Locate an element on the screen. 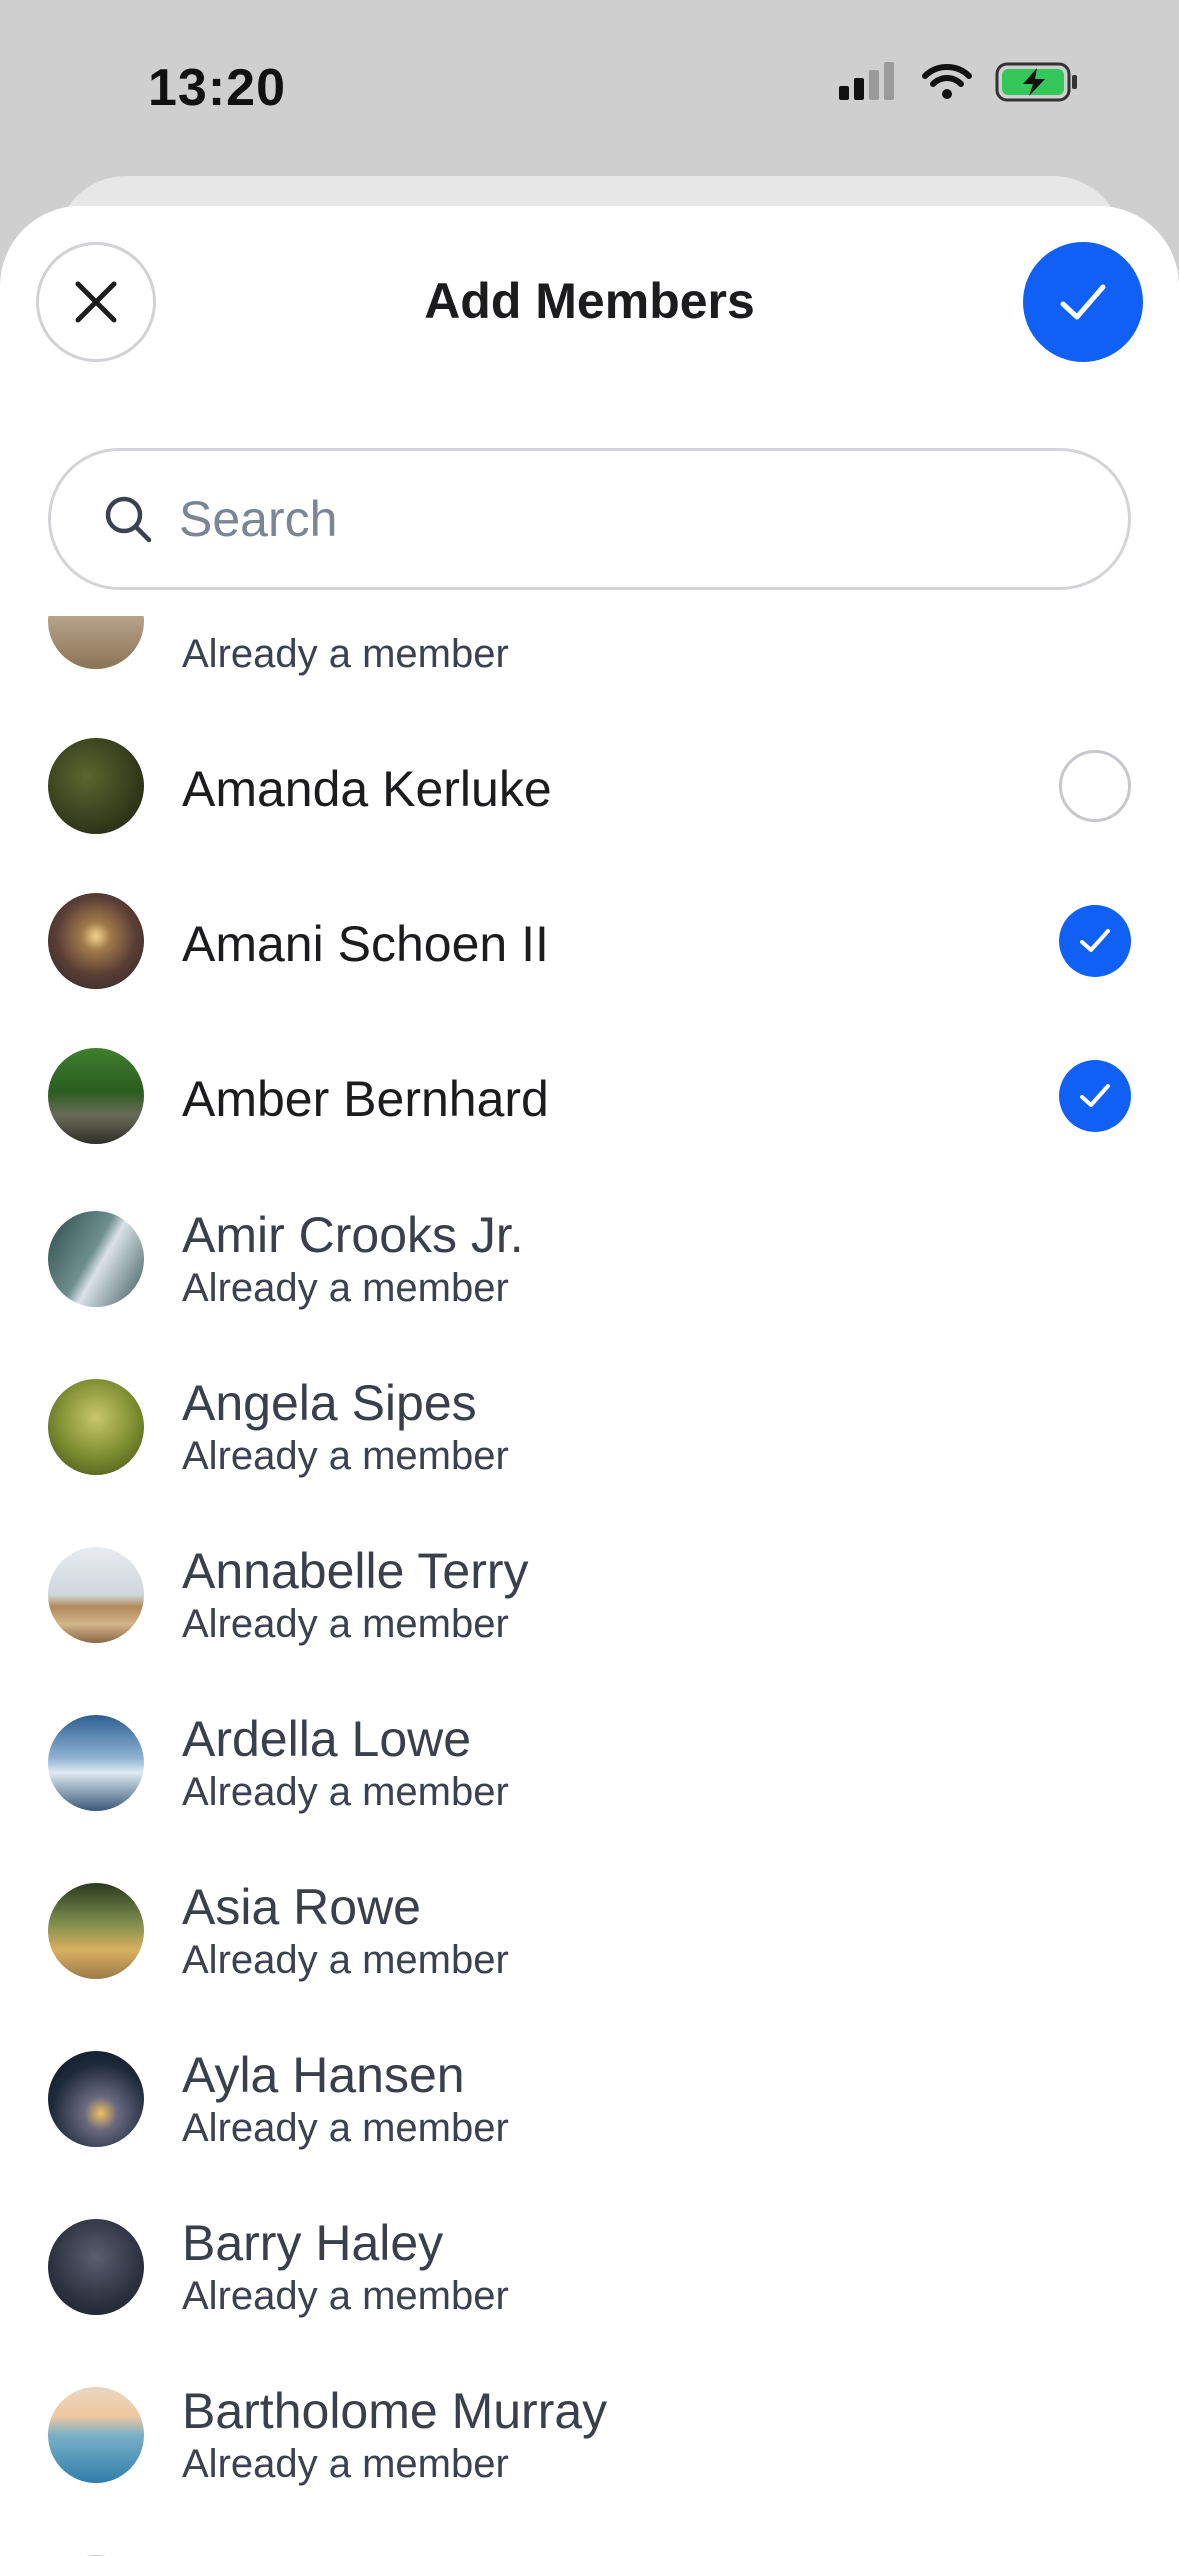  member-name: Barry Haley is located at coordinates (313, 2243).